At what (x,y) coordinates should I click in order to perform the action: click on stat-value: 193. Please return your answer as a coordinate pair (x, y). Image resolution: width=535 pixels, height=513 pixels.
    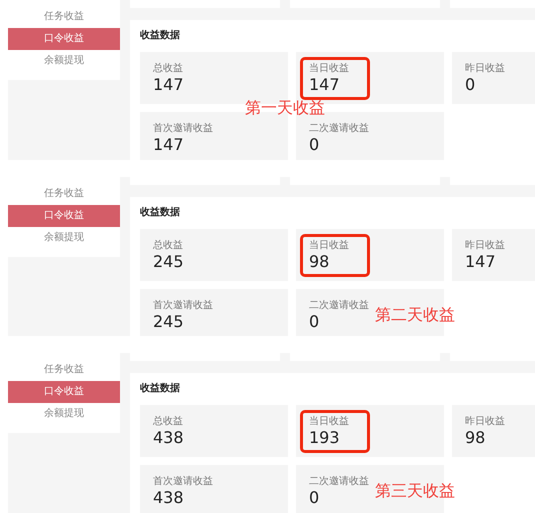
    Looking at the image, I should click on (325, 438).